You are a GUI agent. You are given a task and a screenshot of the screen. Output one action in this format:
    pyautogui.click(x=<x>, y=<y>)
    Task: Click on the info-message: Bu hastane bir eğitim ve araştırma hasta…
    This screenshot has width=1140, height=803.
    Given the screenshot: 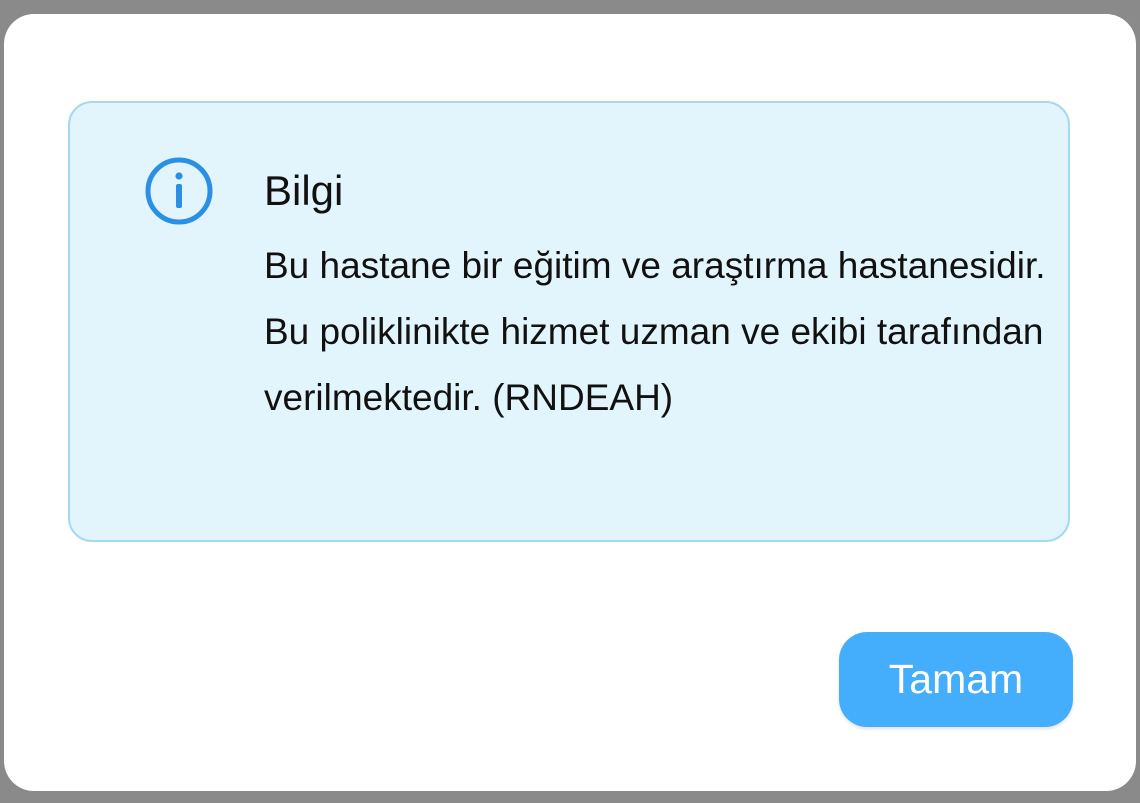 What is the action you would take?
    pyautogui.click(x=655, y=331)
    